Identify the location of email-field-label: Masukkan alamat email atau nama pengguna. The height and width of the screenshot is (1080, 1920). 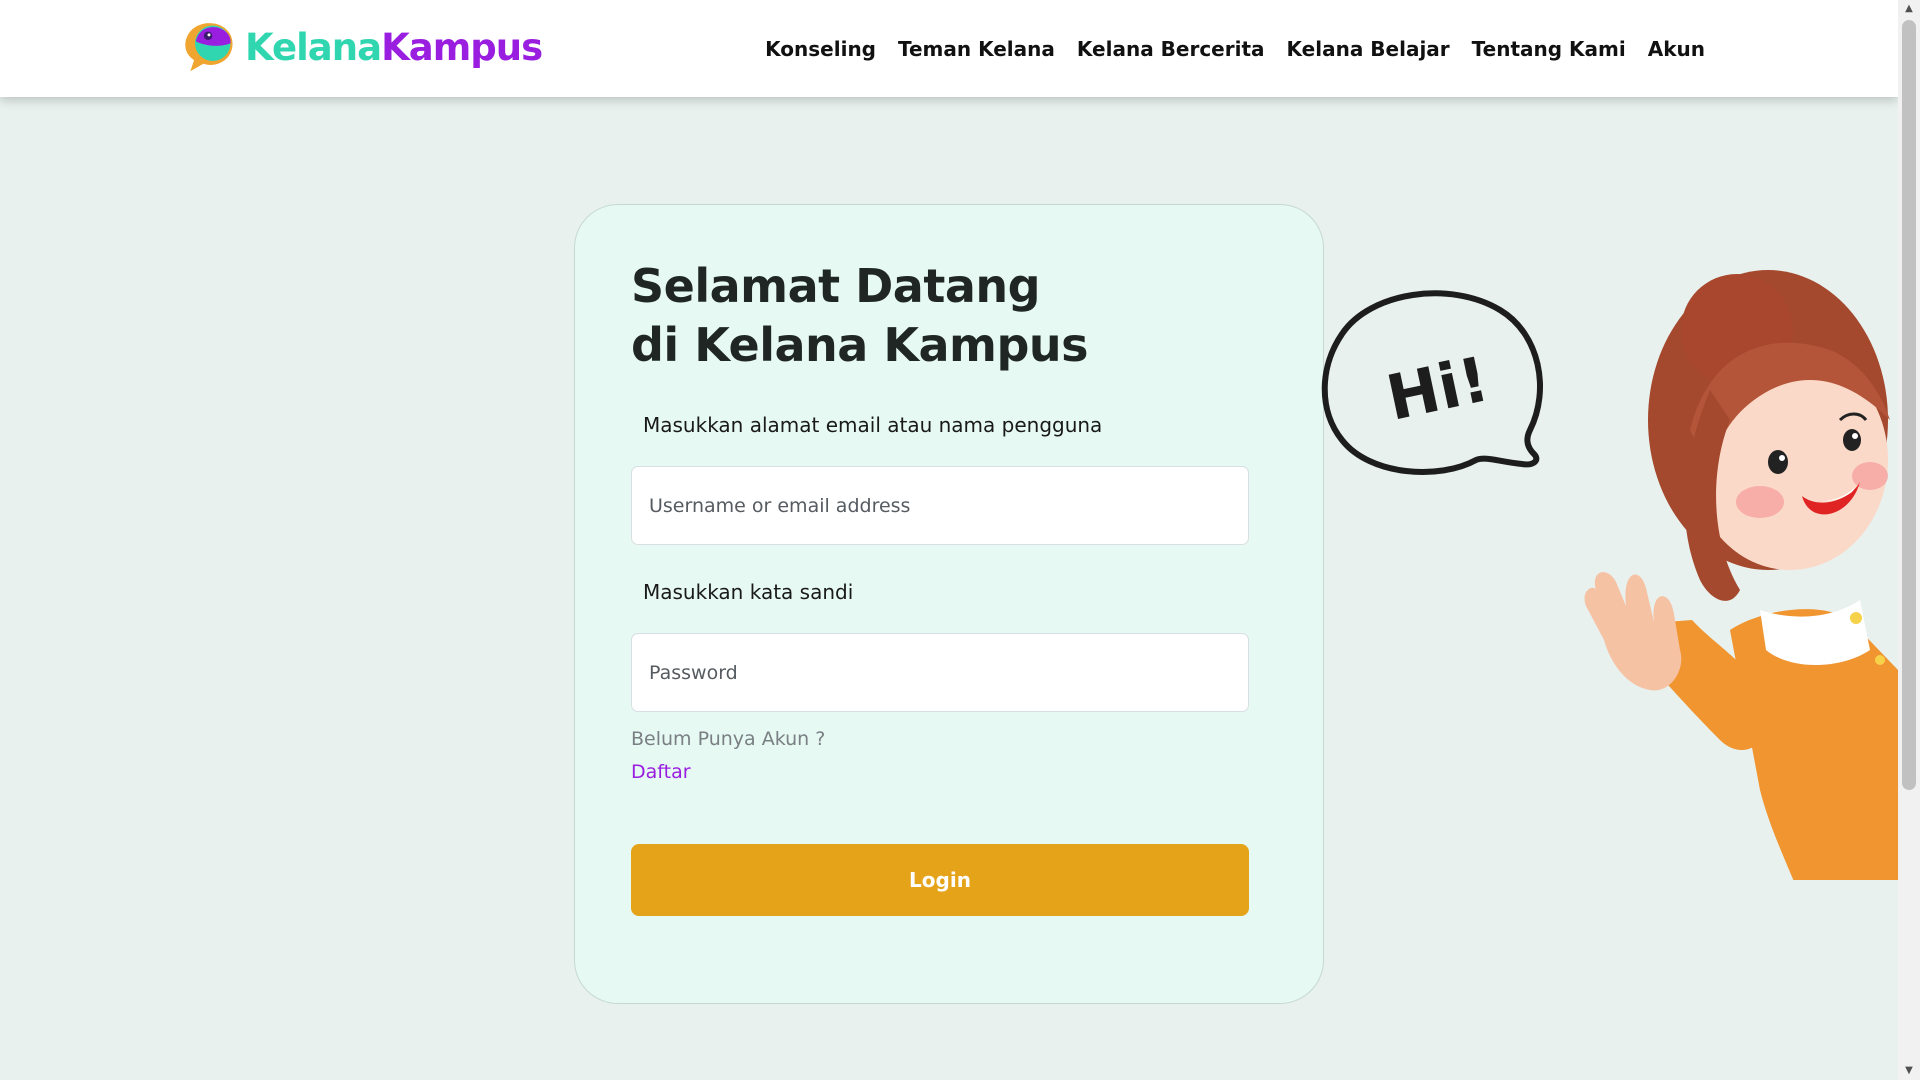
(873, 425).